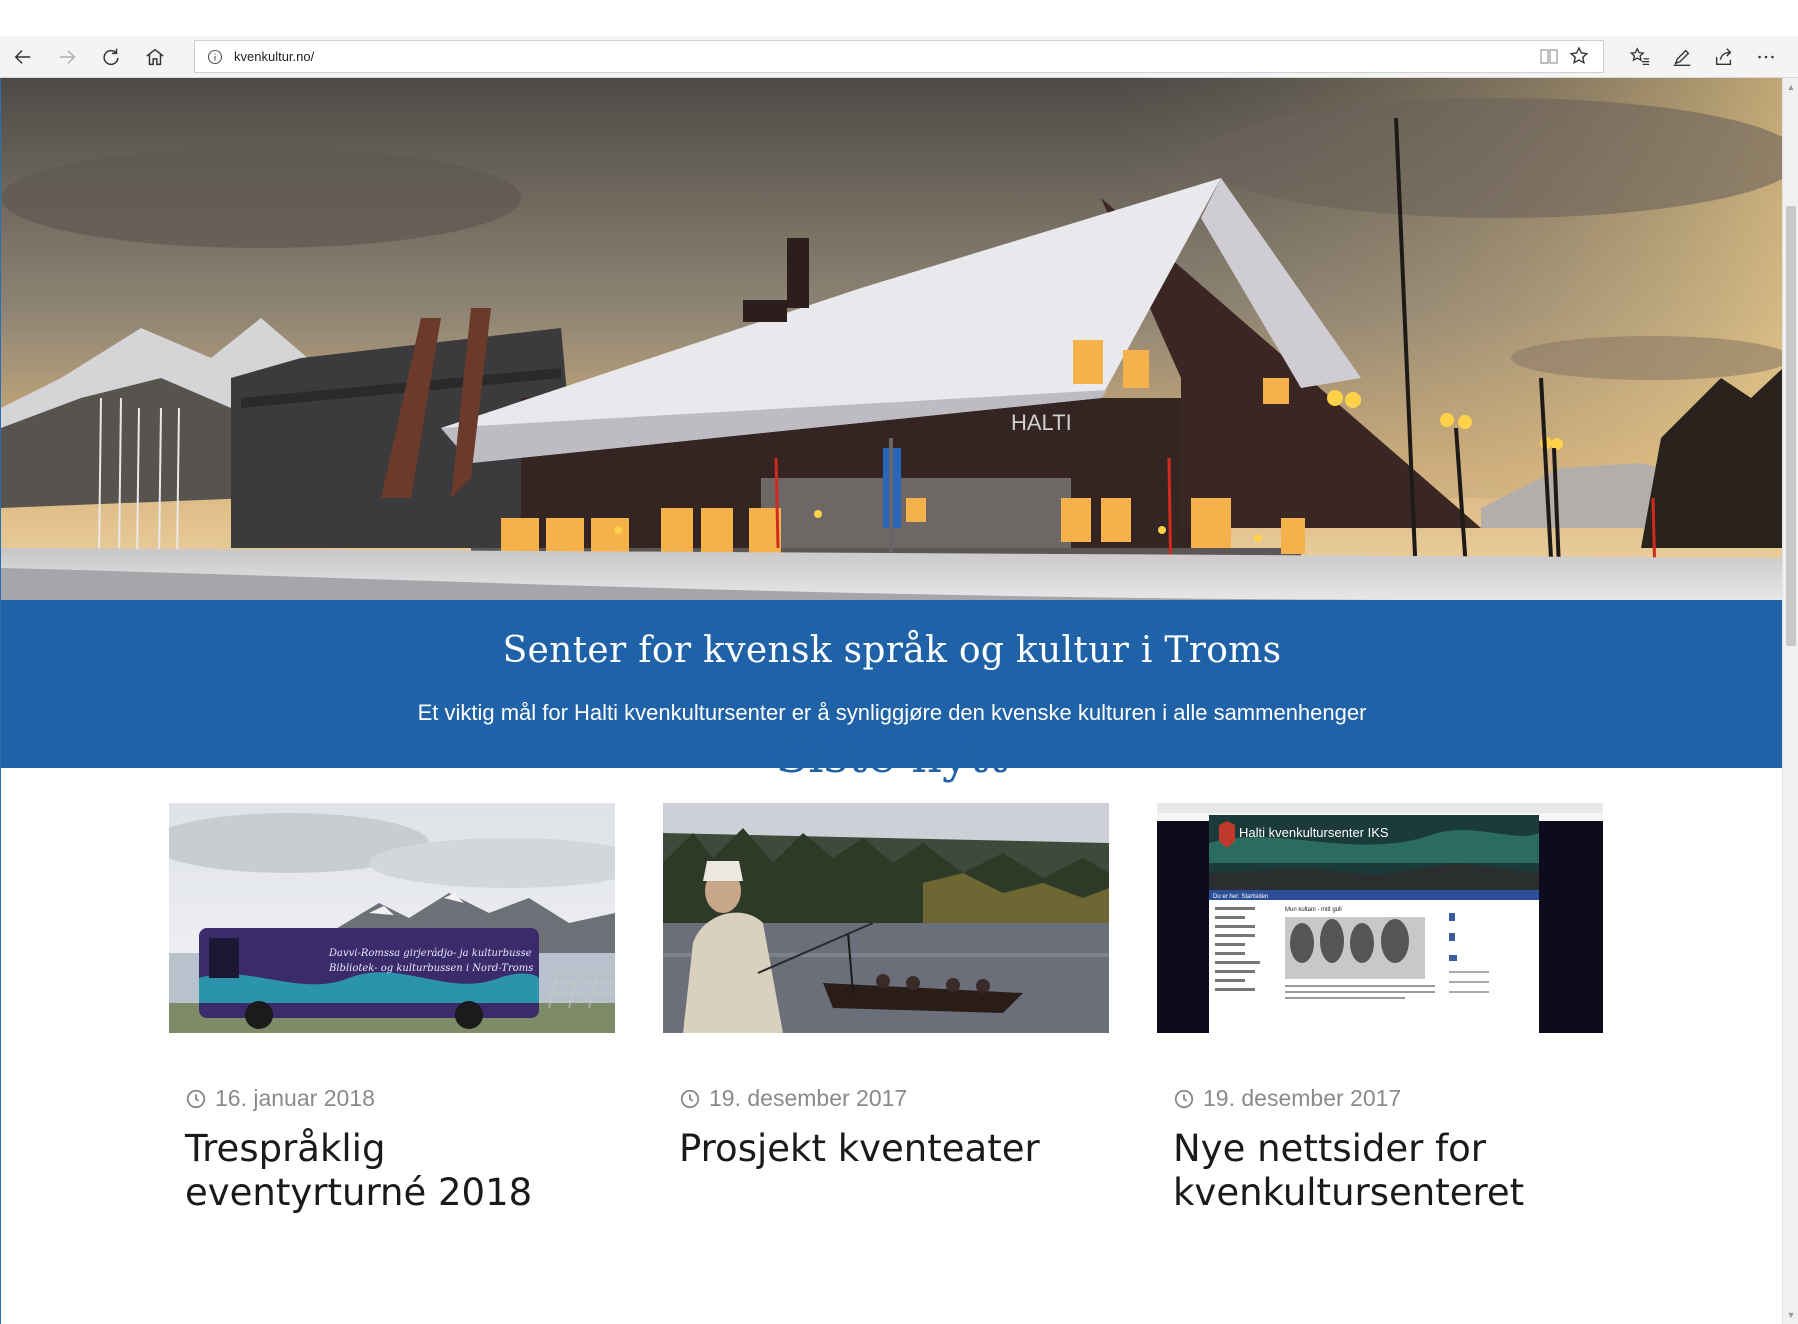 This screenshot has height=1324, width=1798. I want to click on news-date: 16. januar 2018, so click(280, 1098).